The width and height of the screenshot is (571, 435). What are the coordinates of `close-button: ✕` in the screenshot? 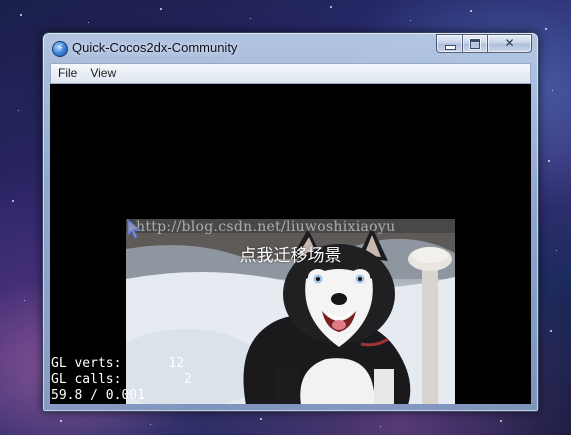 It's located at (509, 43).